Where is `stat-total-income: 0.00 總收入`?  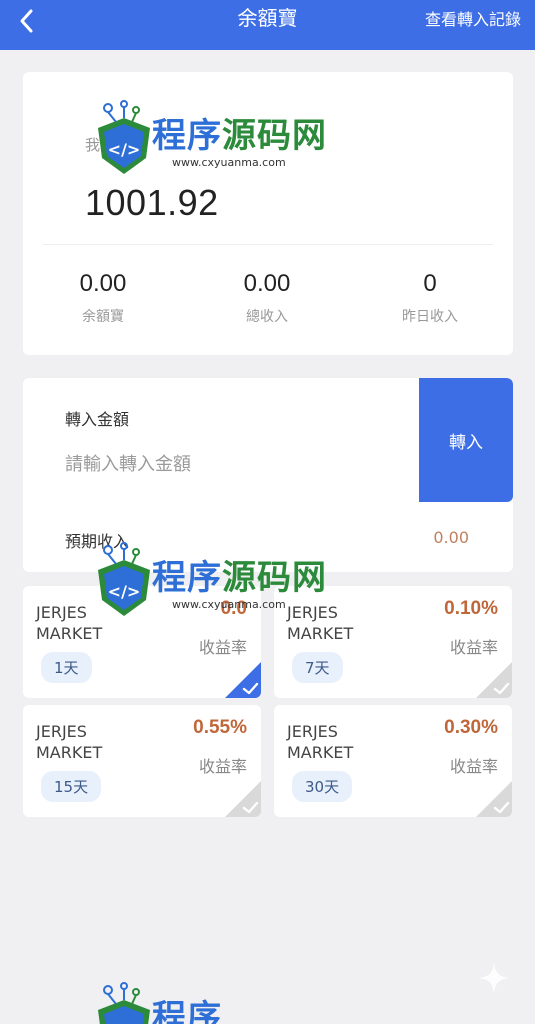
stat-total-income: 0.00 總收入 is located at coordinates (267, 298).